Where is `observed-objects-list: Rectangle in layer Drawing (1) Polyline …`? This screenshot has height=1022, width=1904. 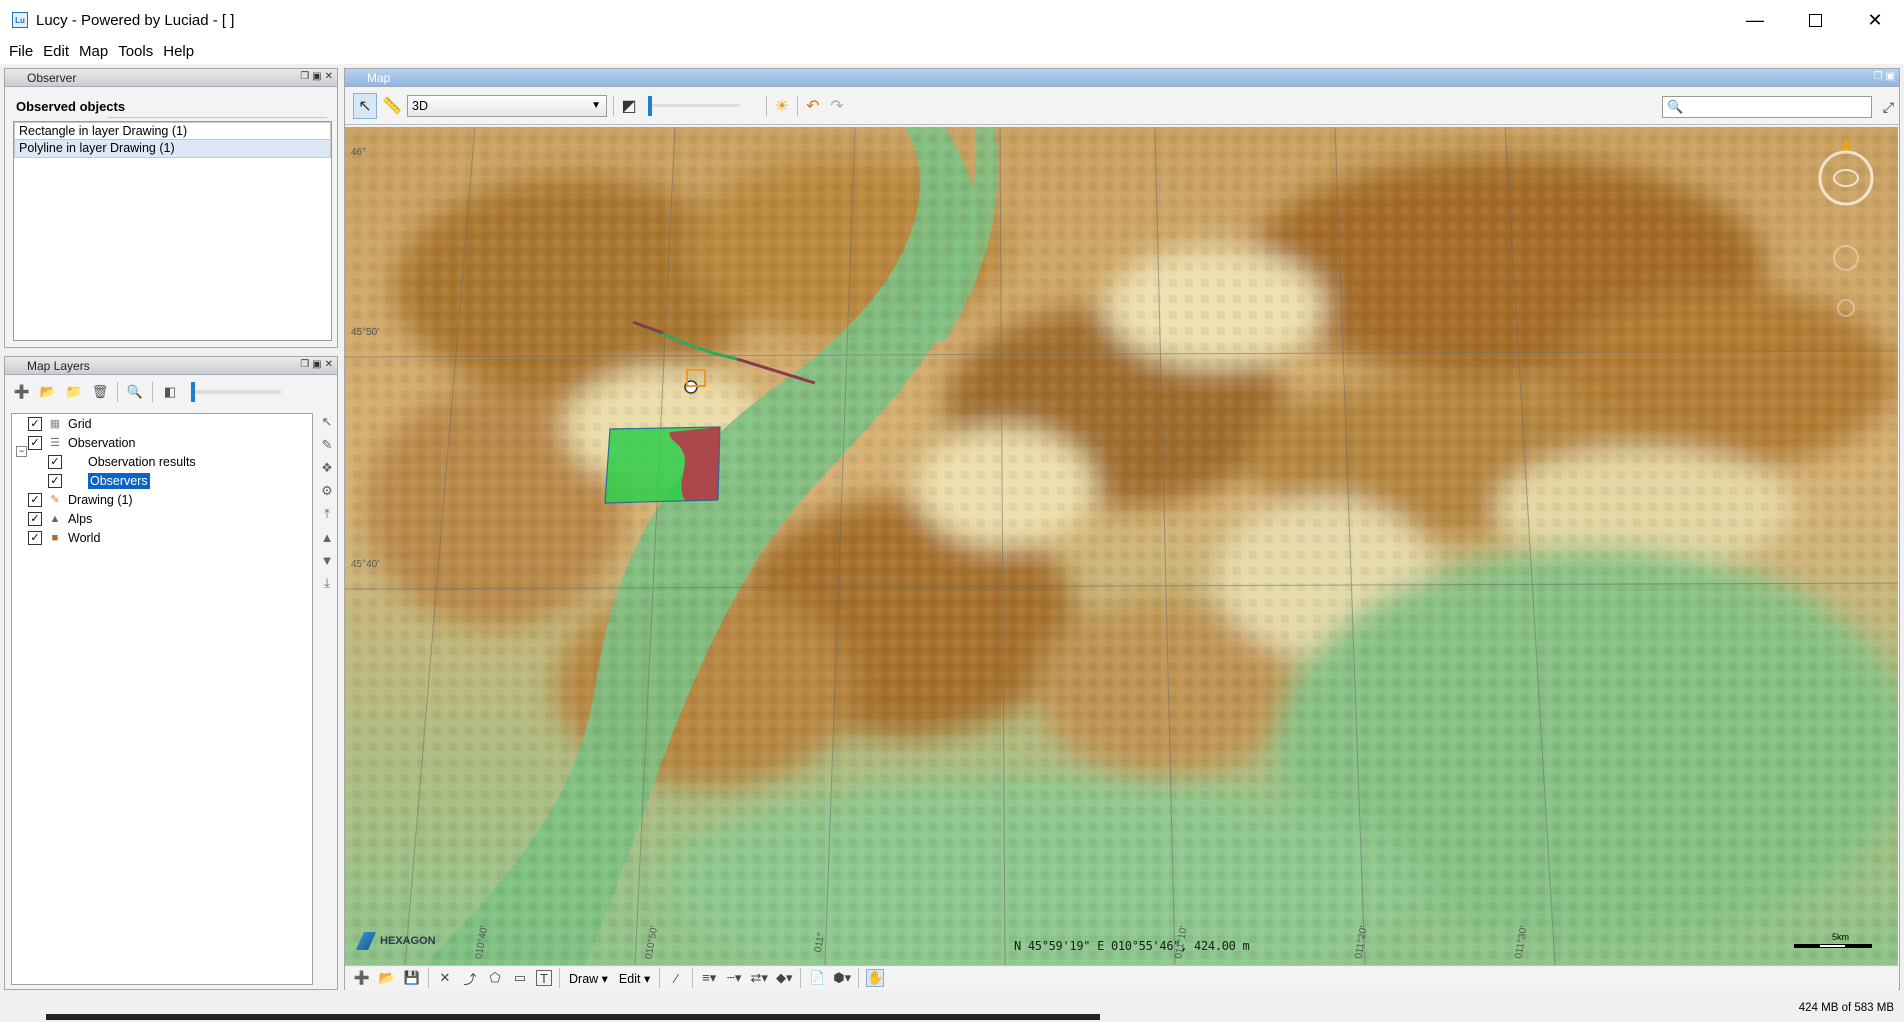
observed-objects-list: Rectangle in layer Drawing (1) Polyline … is located at coordinates (172, 231).